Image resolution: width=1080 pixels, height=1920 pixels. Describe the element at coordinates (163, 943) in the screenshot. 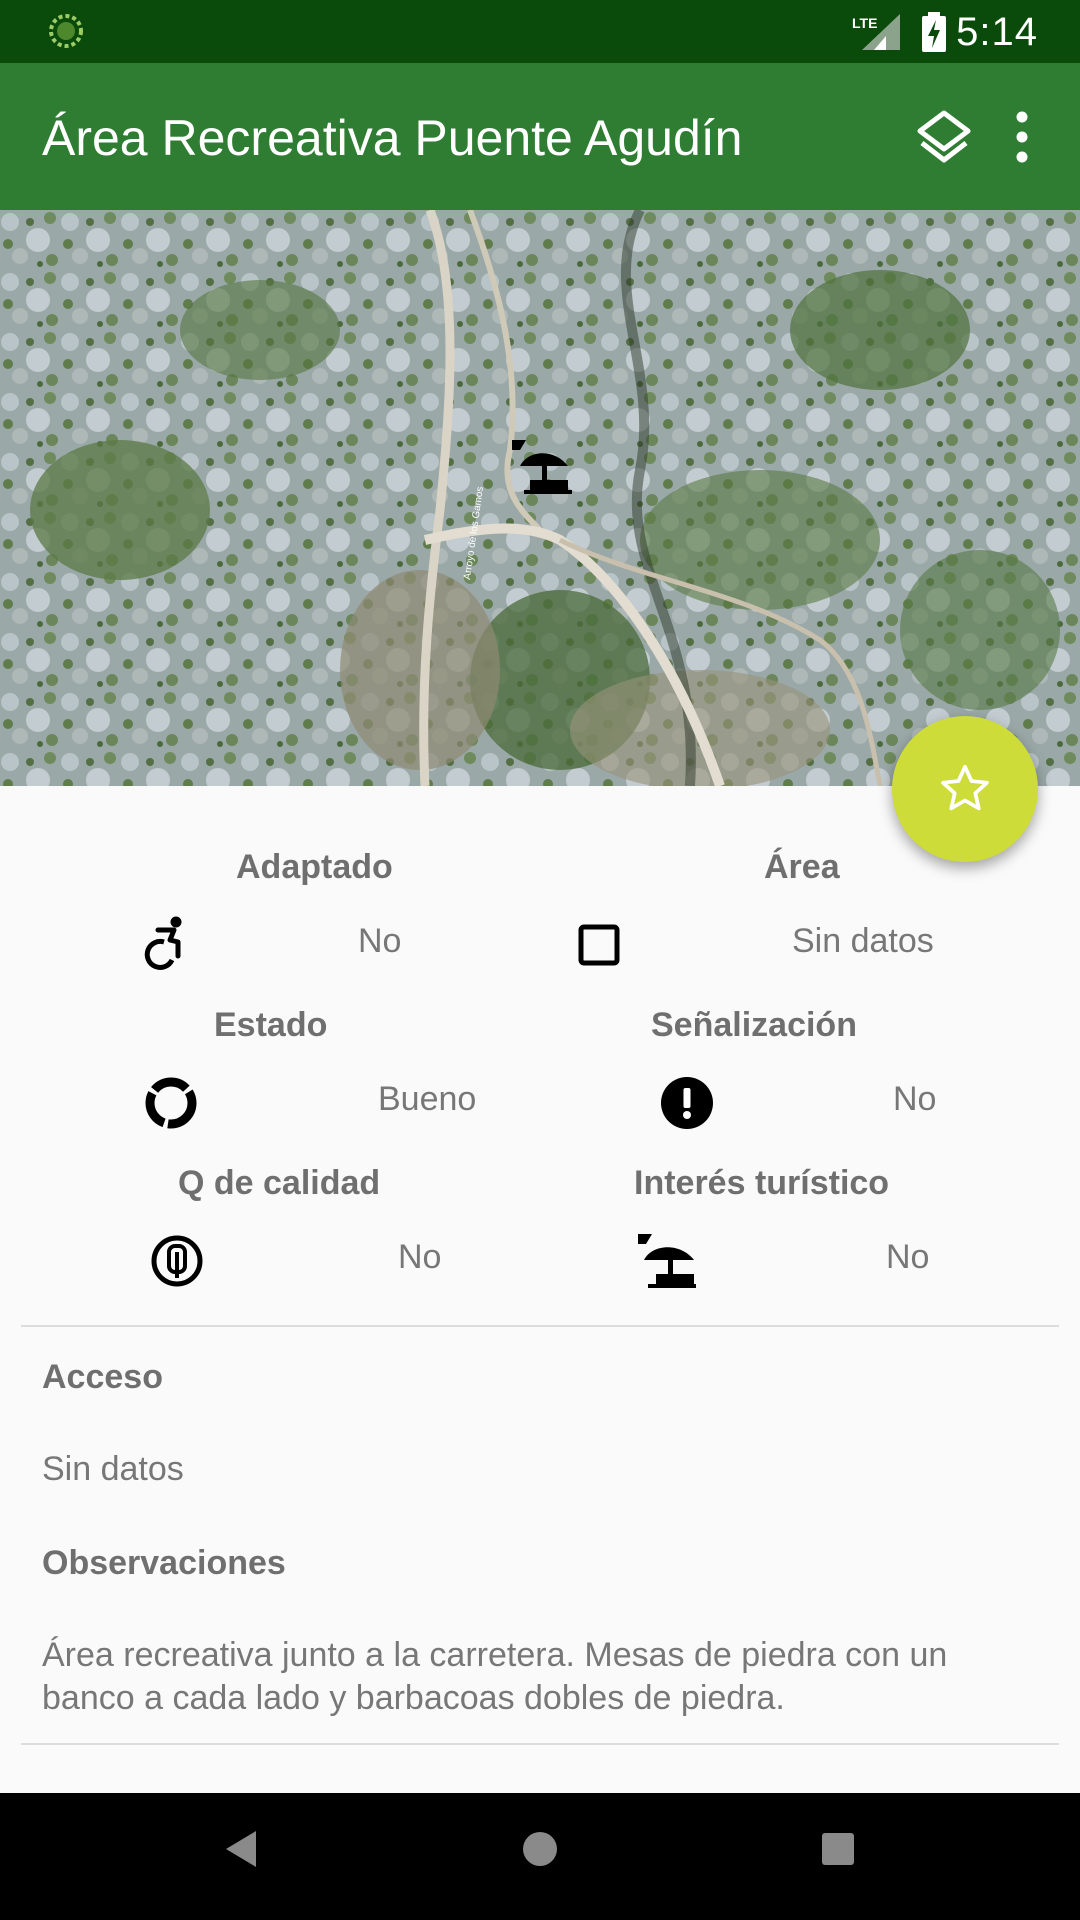

I see `accessible-icon` at that location.